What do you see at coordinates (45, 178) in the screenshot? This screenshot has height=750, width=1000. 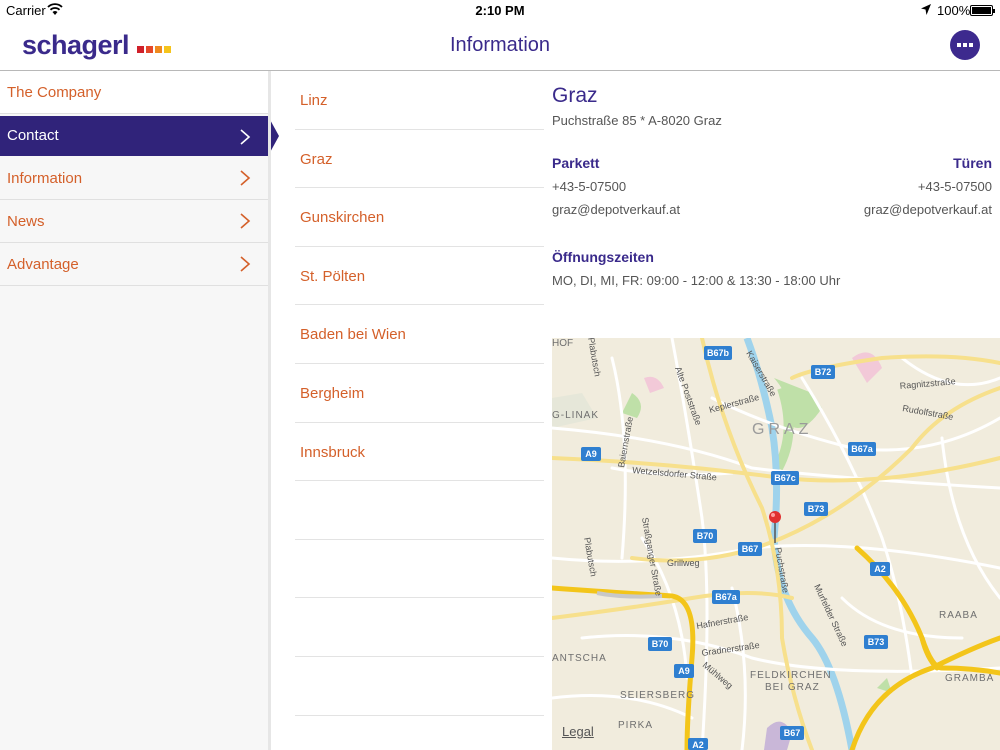 I see `sidebar-item-label: Information` at bounding box center [45, 178].